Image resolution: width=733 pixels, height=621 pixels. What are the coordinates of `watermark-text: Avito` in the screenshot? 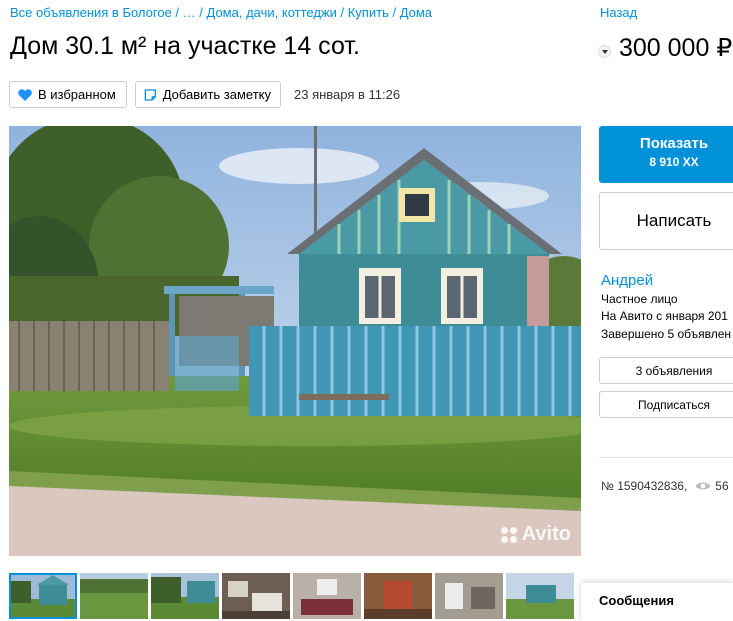 It's located at (546, 534).